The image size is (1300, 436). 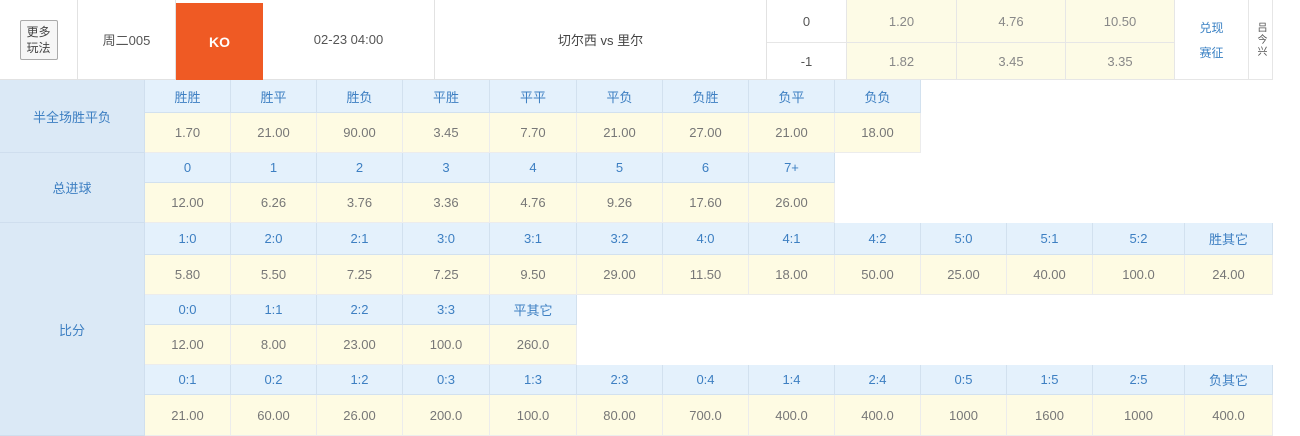 What do you see at coordinates (533, 203) in the screenshot?
I see `goals-odds: 4.76` at bounding box center [533, 203].